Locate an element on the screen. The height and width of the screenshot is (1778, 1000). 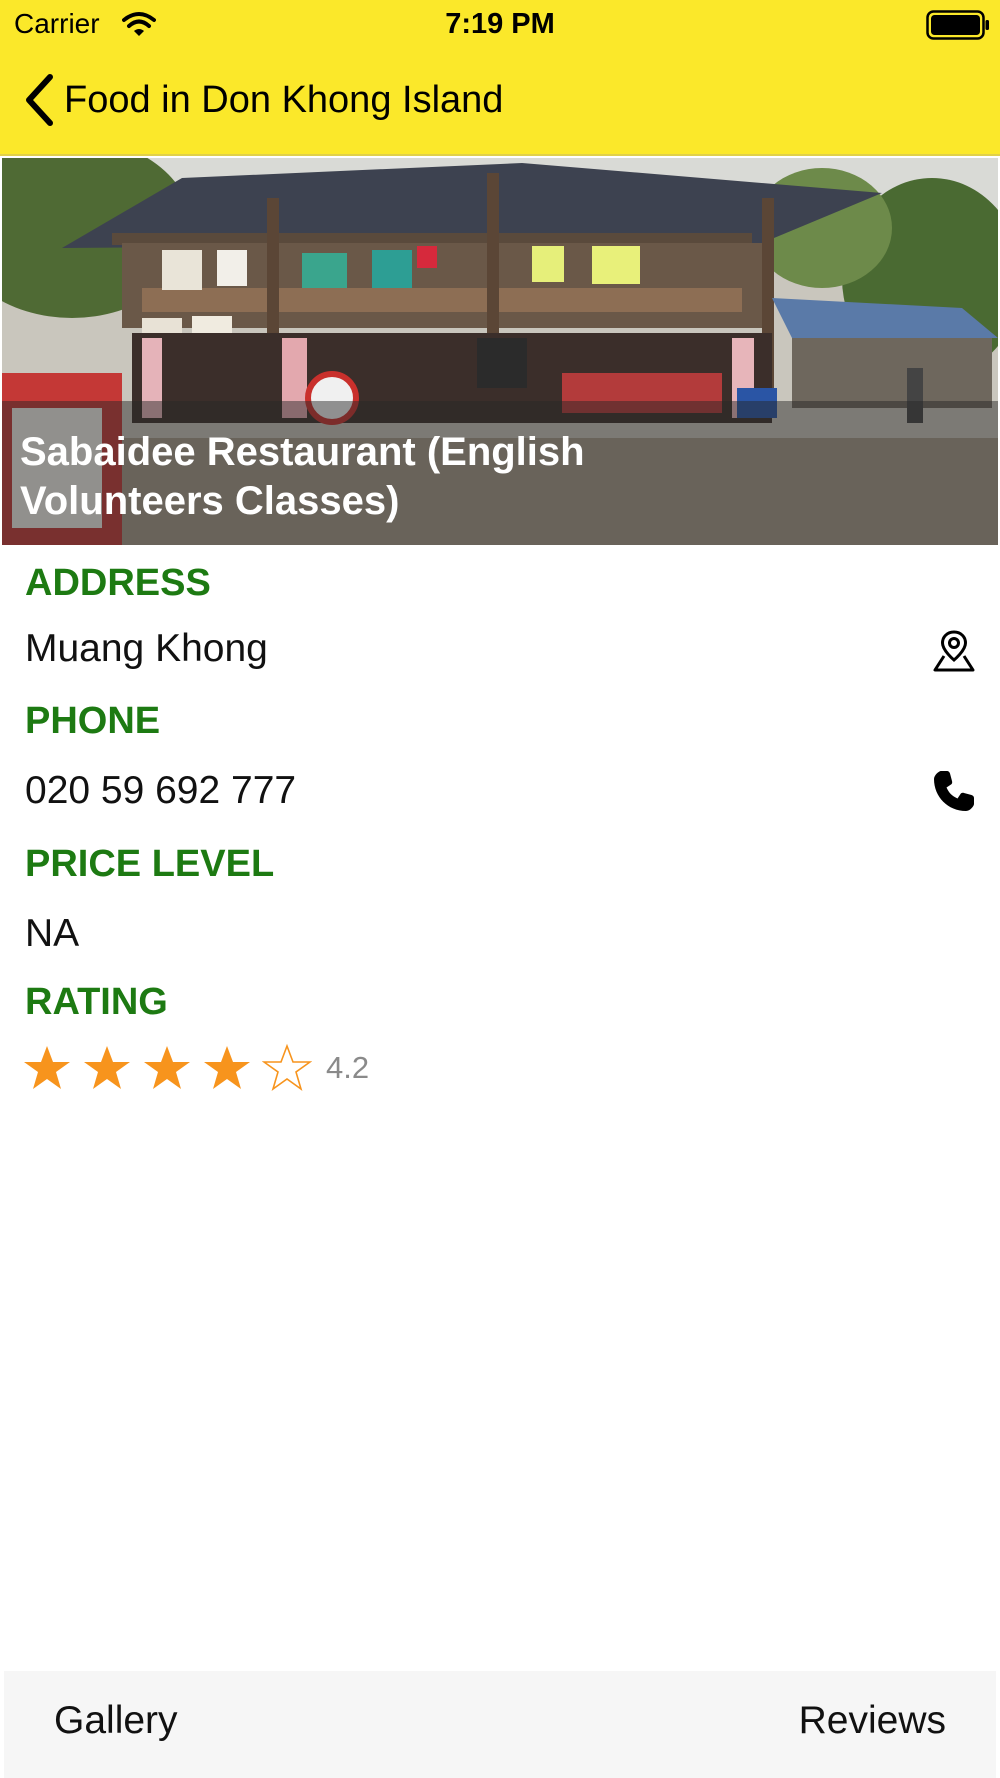
status-time: 7:19 PM is located at coordinates (500, 24).